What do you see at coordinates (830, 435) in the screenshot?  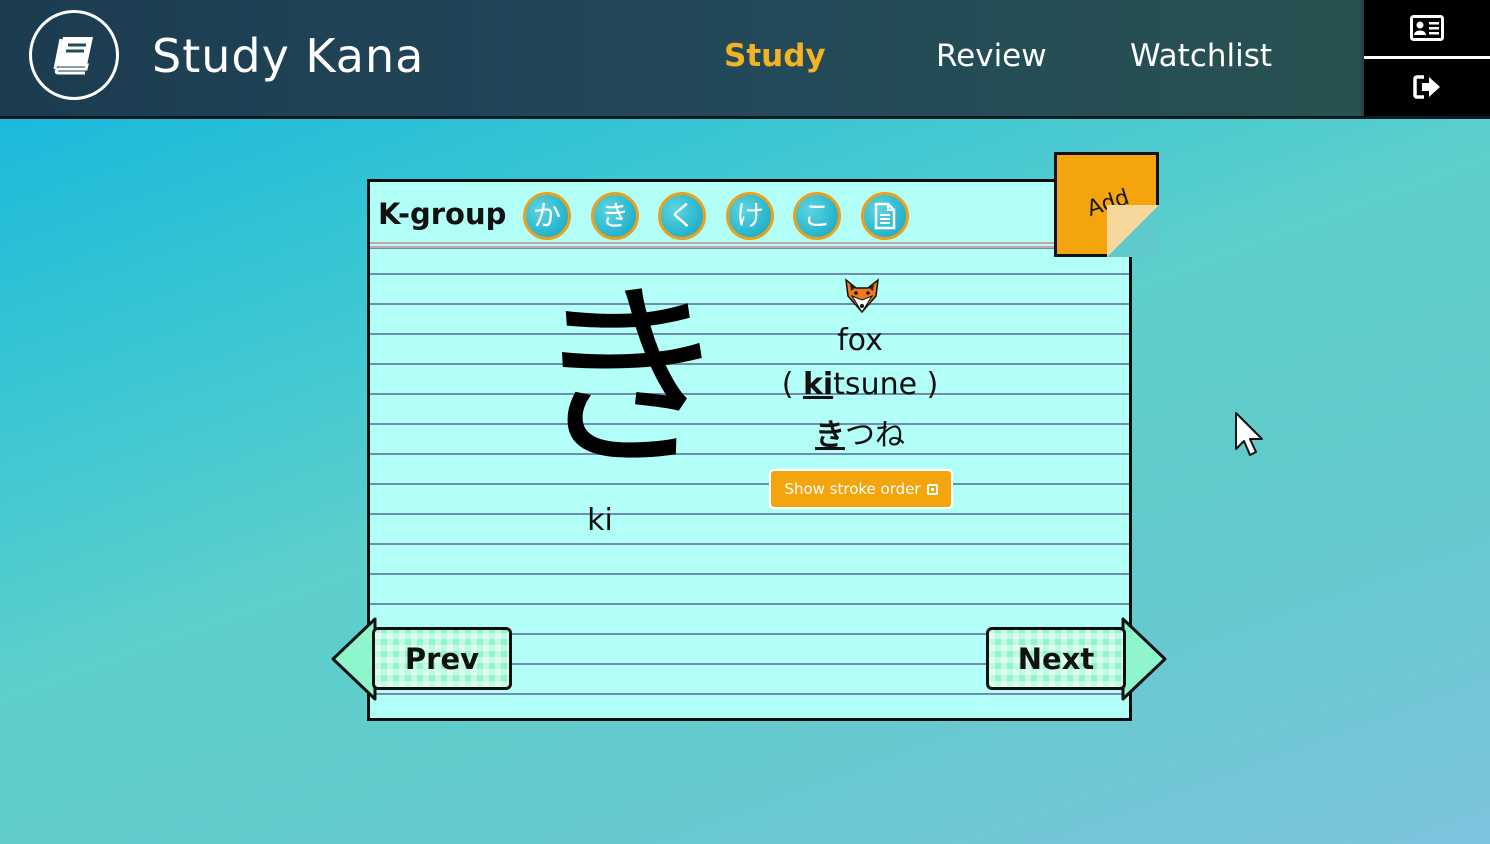 I see `kana-word-highlight: き` at bounding box center [830, 435].